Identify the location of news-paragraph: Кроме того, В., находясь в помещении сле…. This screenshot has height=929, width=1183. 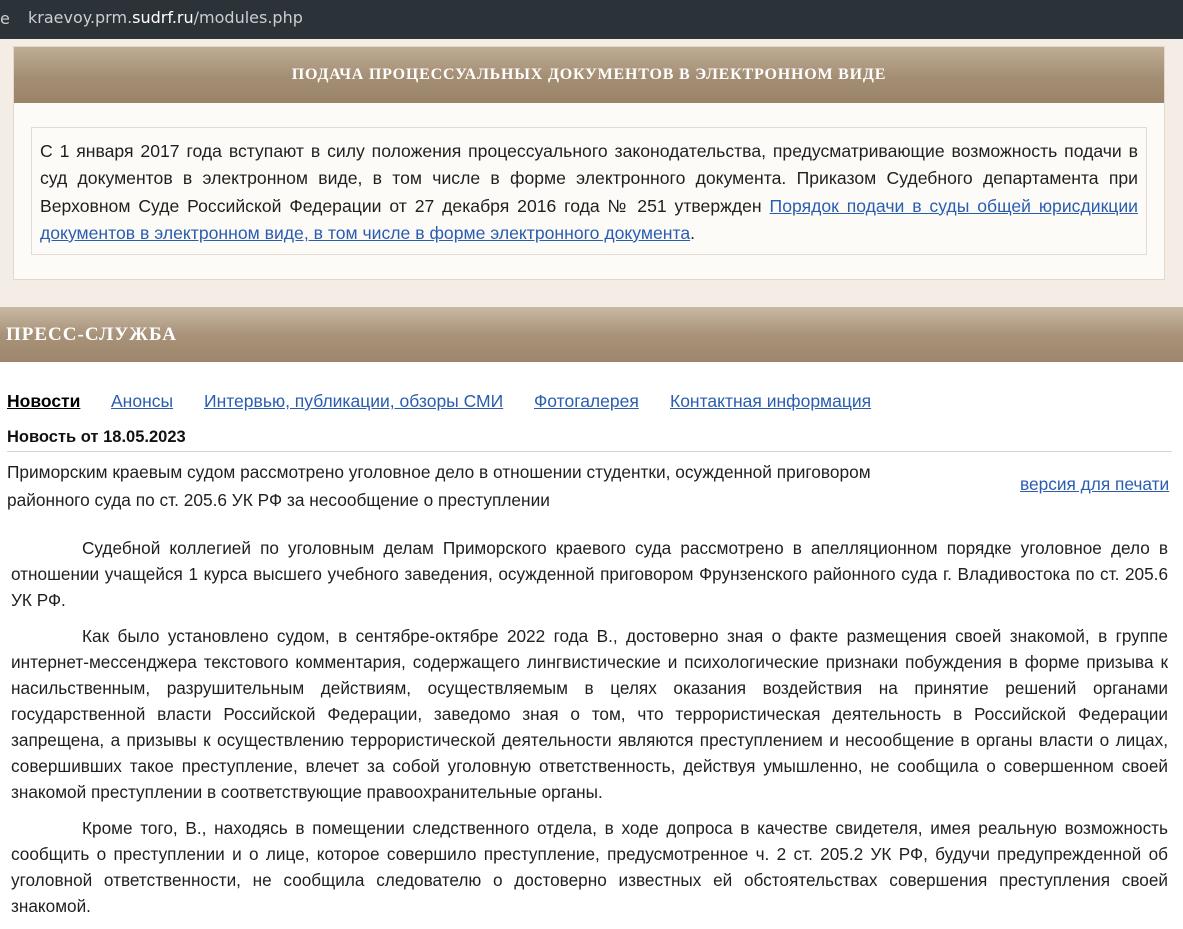
(589, 867).